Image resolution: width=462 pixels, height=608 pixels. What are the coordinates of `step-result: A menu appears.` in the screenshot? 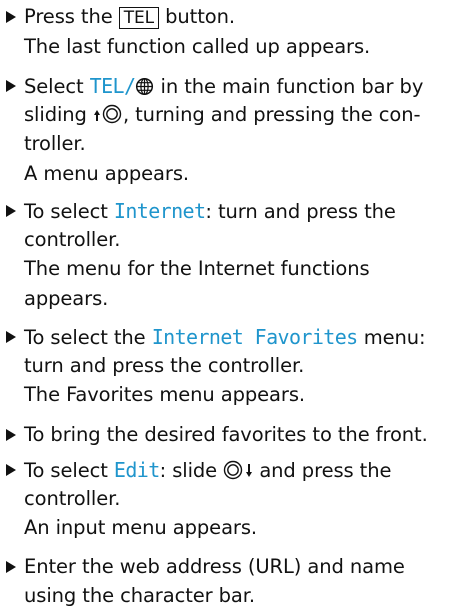 It's located at (106, 173).